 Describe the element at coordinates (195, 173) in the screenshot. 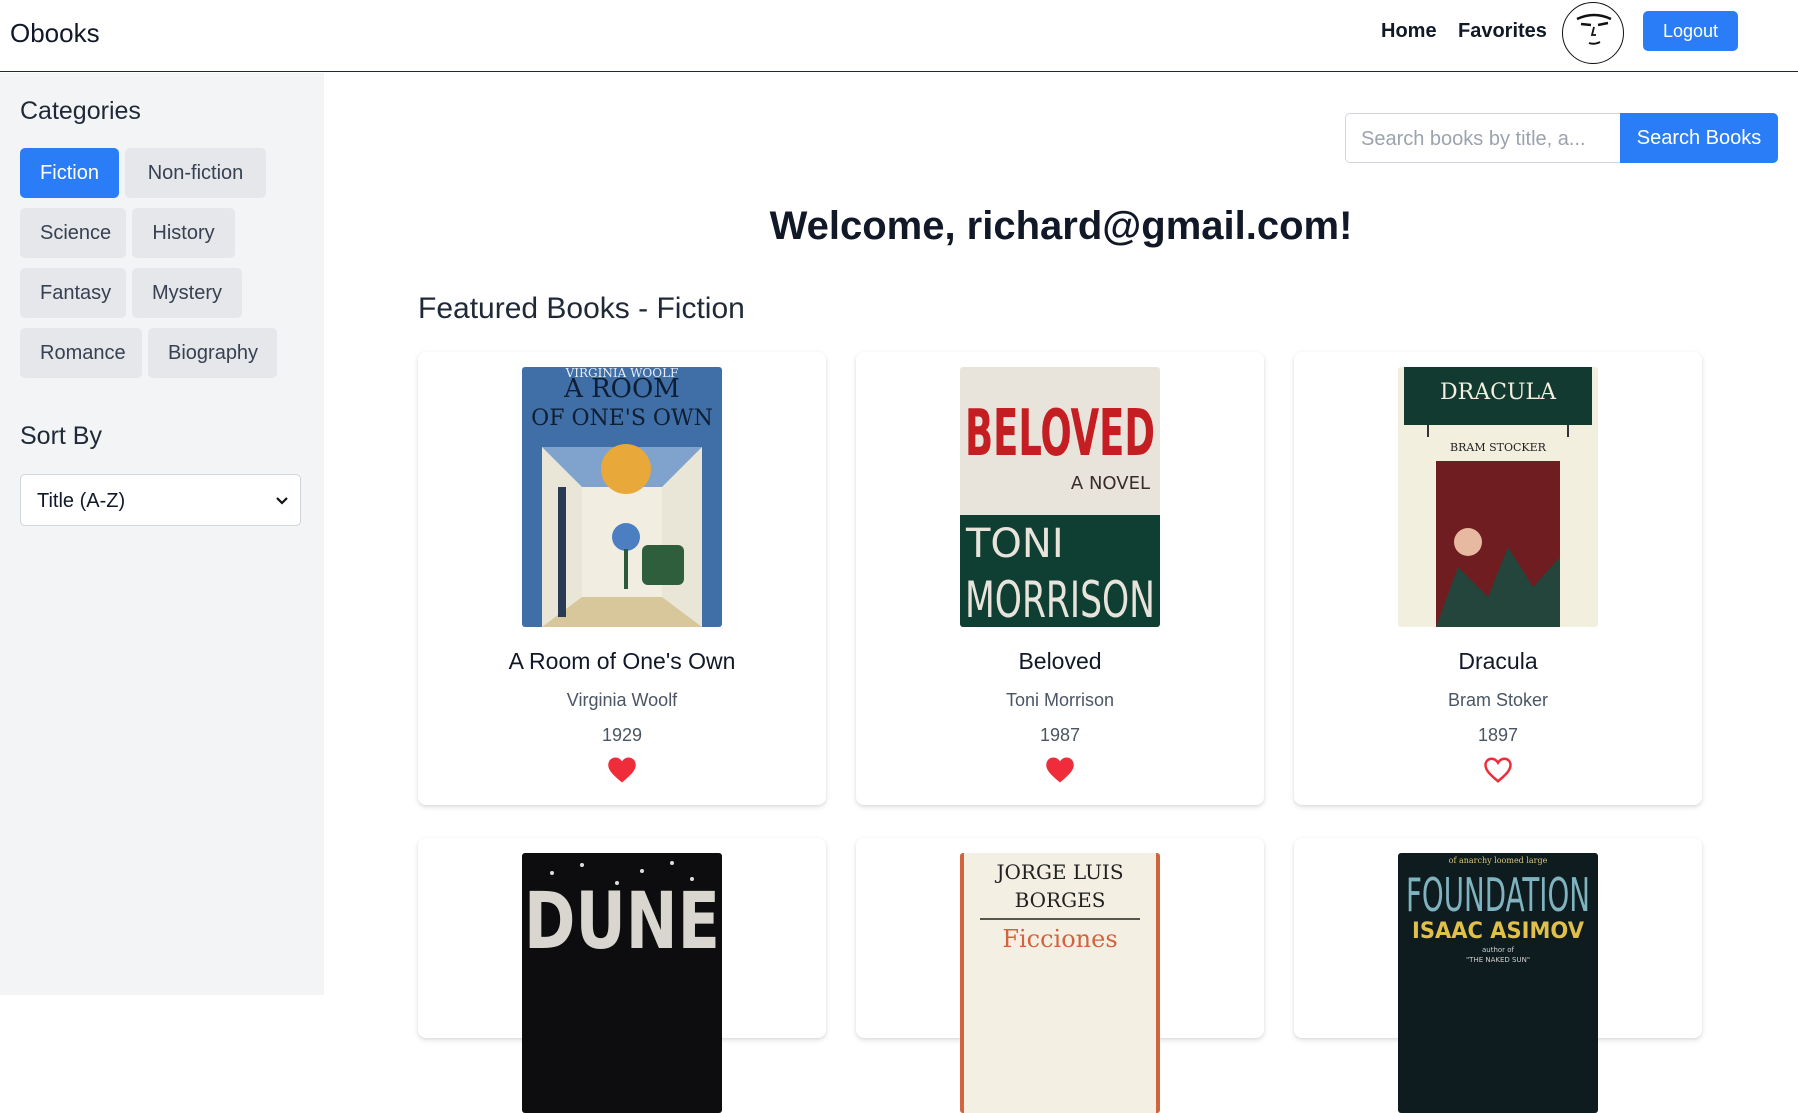

I see `category-non-fiction-button: Non-fiction` at that location.